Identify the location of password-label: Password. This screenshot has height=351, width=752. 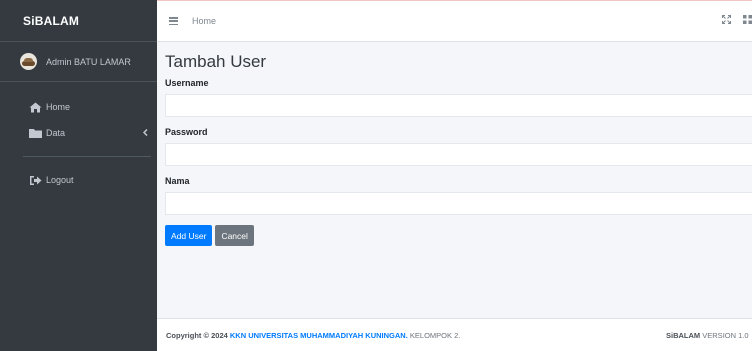
(186, 132).